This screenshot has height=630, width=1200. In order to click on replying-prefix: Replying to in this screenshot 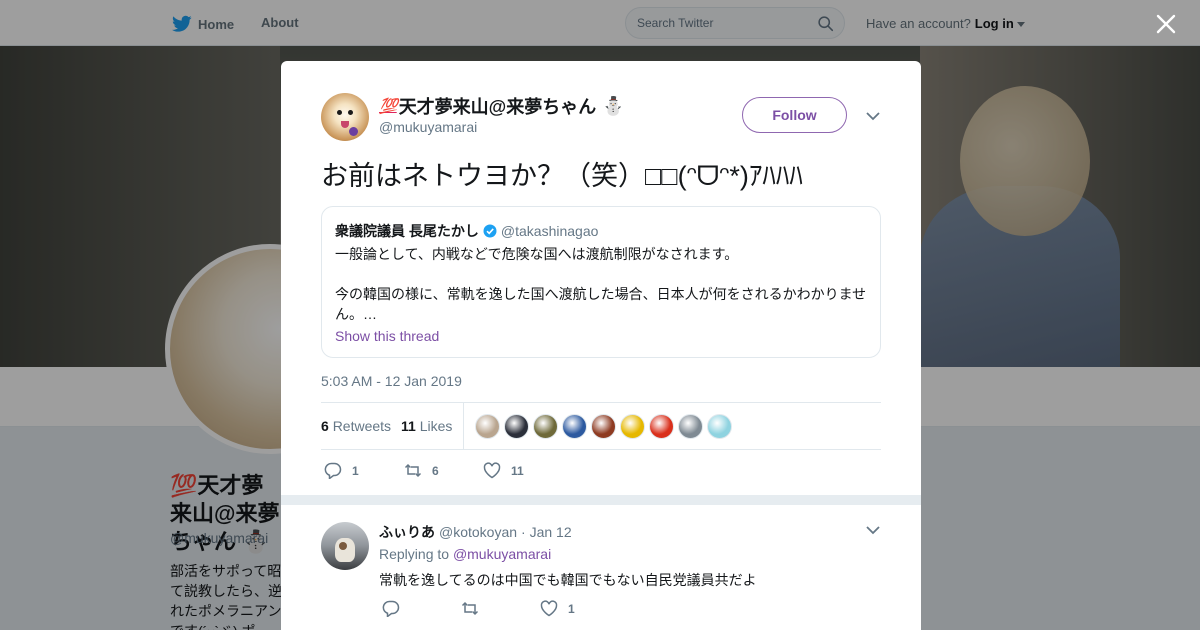, I will do `click(414, 554)`.